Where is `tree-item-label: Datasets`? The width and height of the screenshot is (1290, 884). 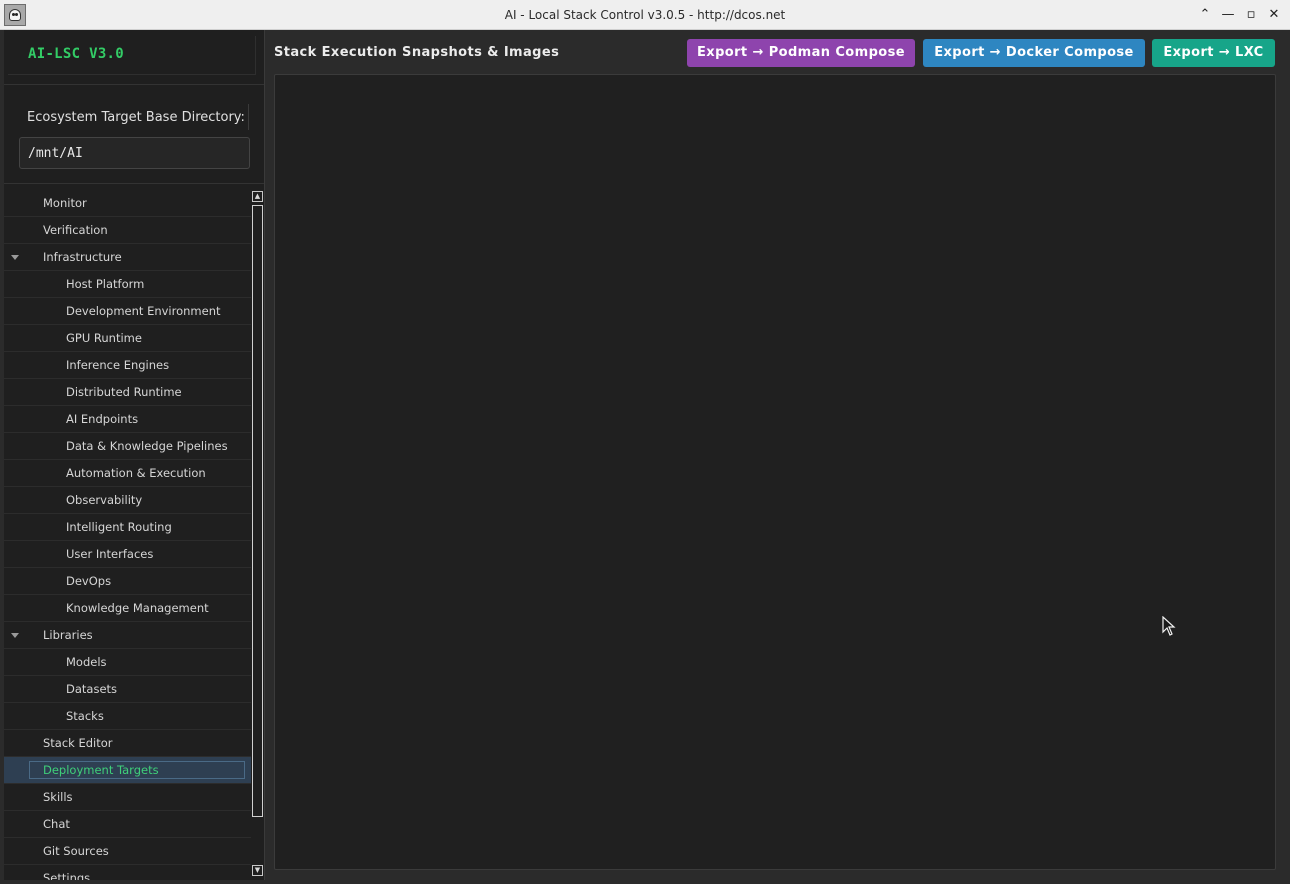 tree-item-label: Datasets is located at coordinates (92, 689).